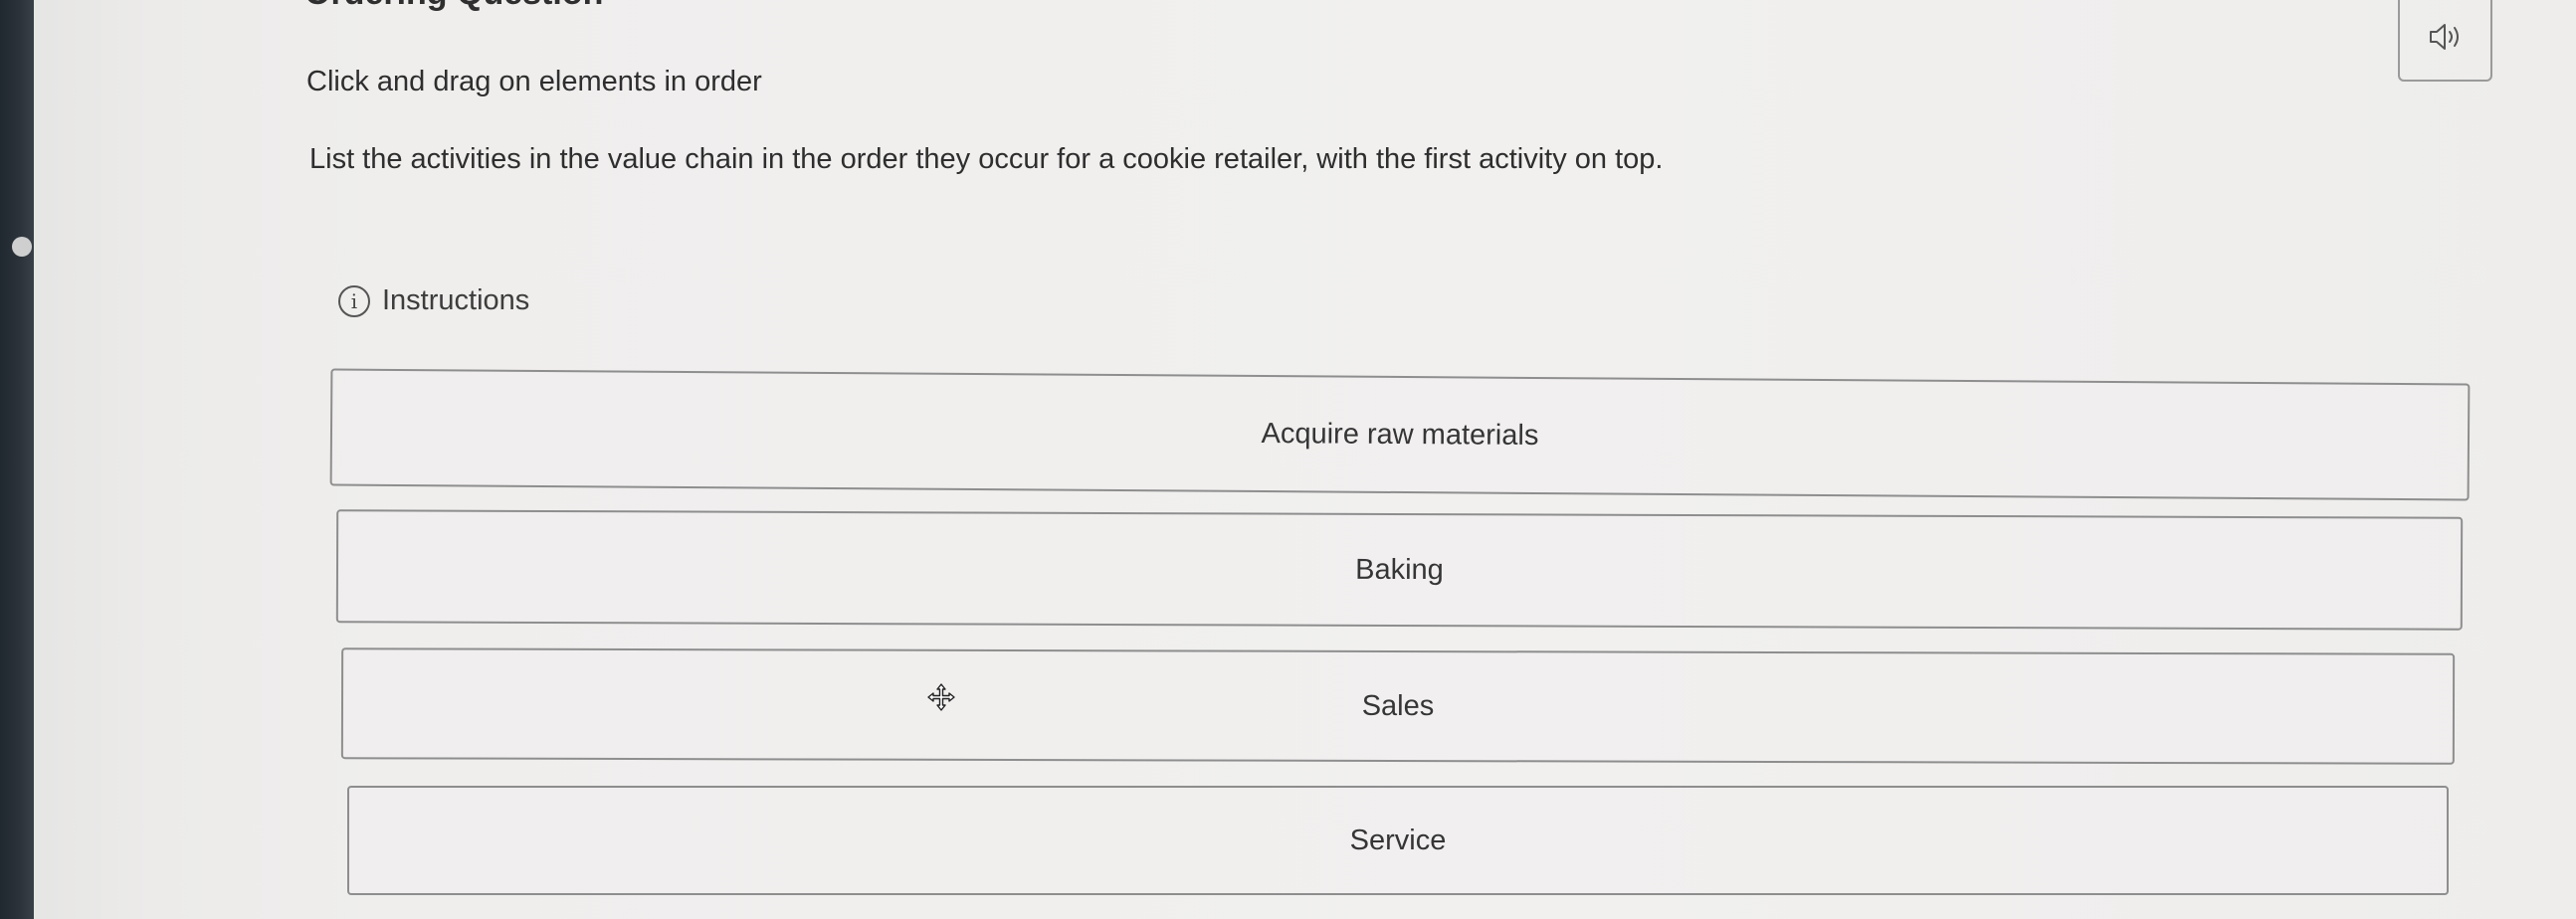  I want to click on info-icon: i, so click(354, 301).